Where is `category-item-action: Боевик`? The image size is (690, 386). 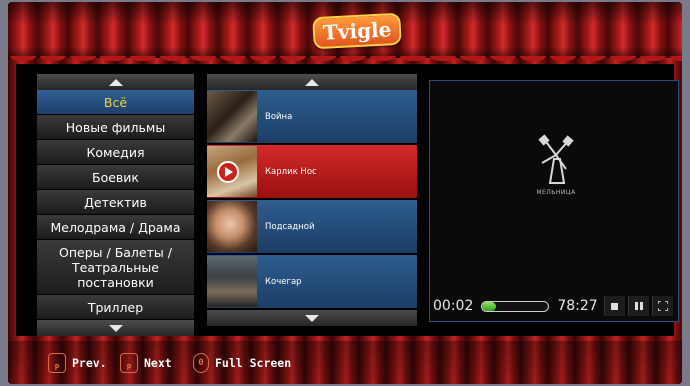
category-item-action: Боевик is located at coordinates (115, 177).